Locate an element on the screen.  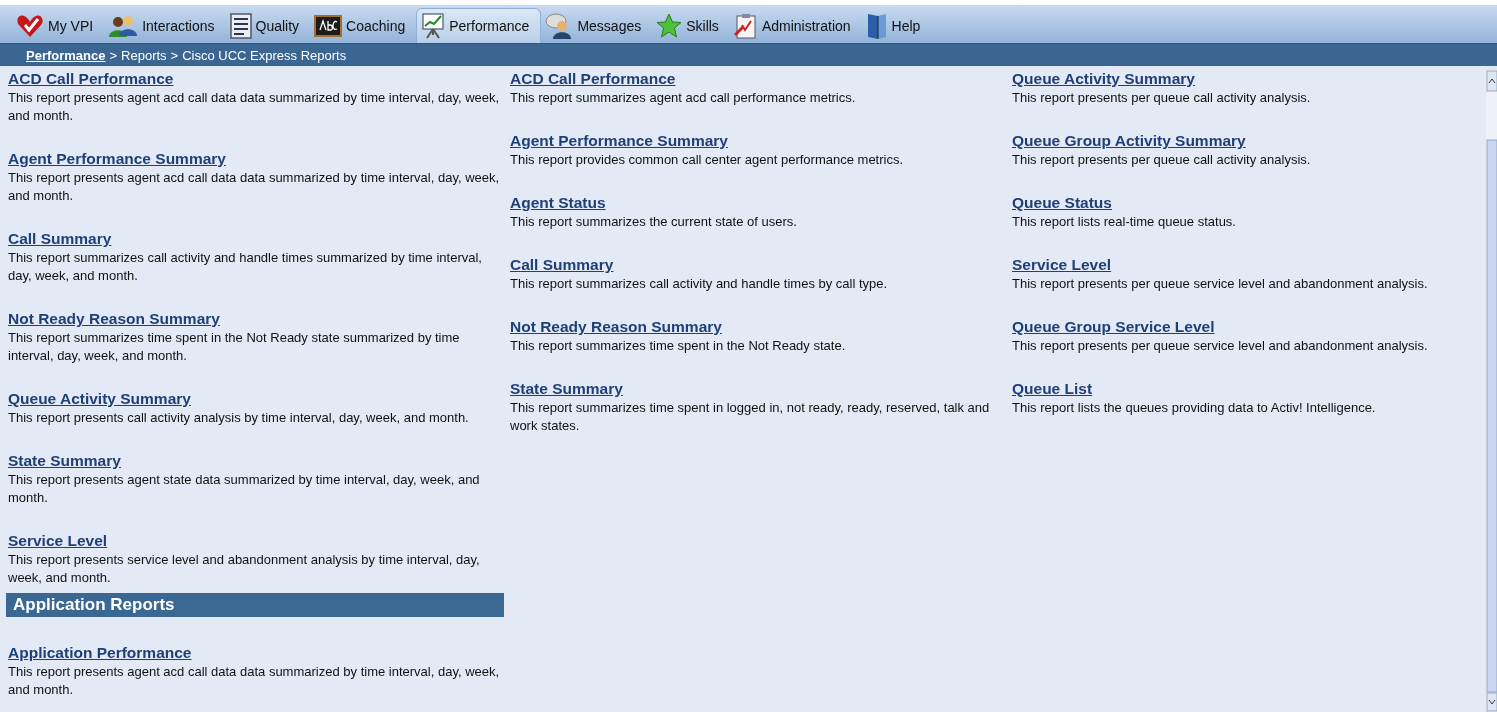
nav-tab: Administration is located at coordinates (795, 26).